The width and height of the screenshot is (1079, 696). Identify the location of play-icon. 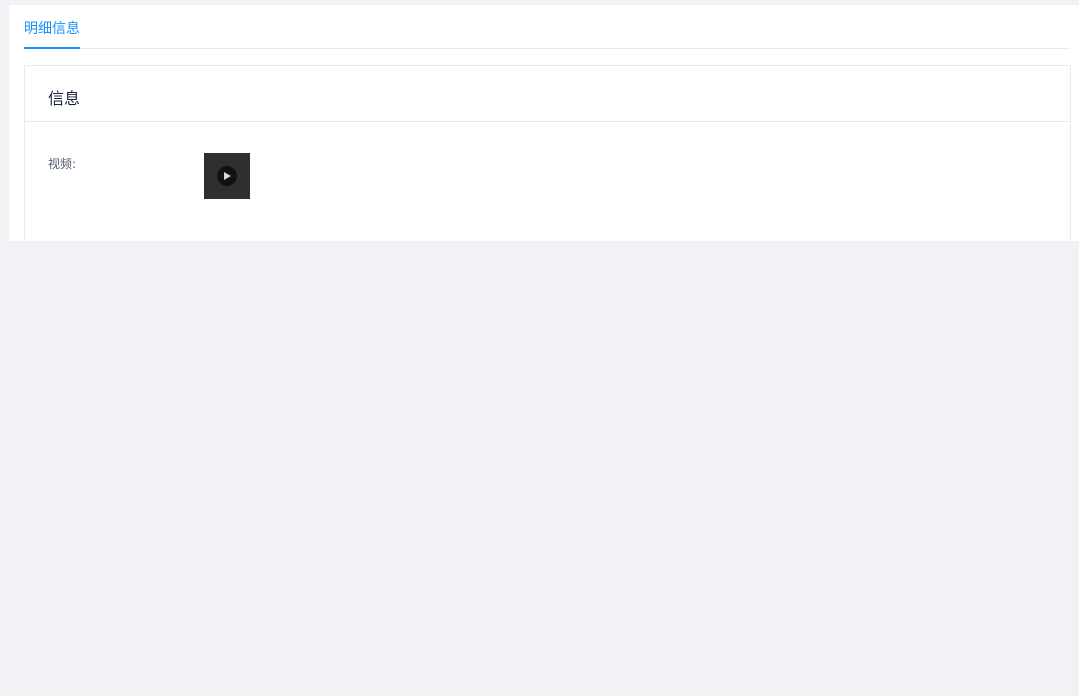
(227, 176).